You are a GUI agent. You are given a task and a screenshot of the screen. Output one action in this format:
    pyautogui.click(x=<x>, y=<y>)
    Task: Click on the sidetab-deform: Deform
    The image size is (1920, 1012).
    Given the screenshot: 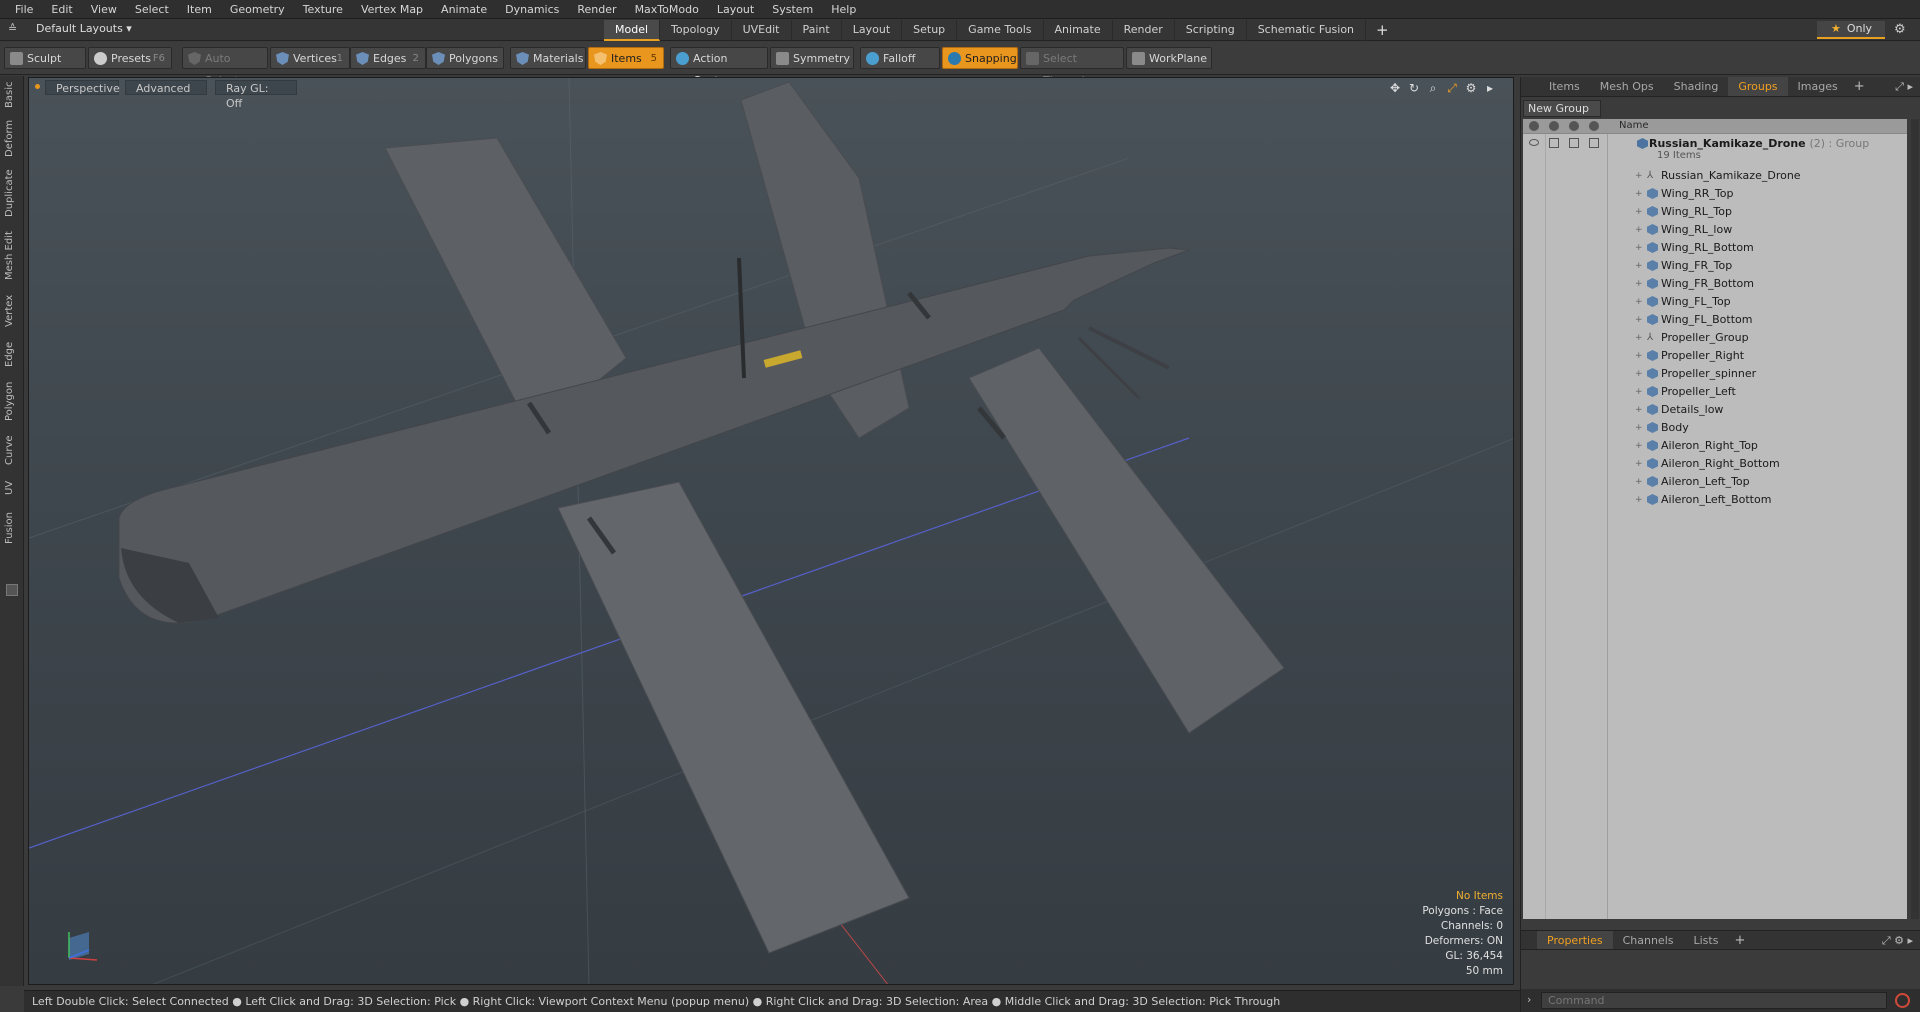 What is the action you would take?
    pyautogui.click(x=12, y=138)
    